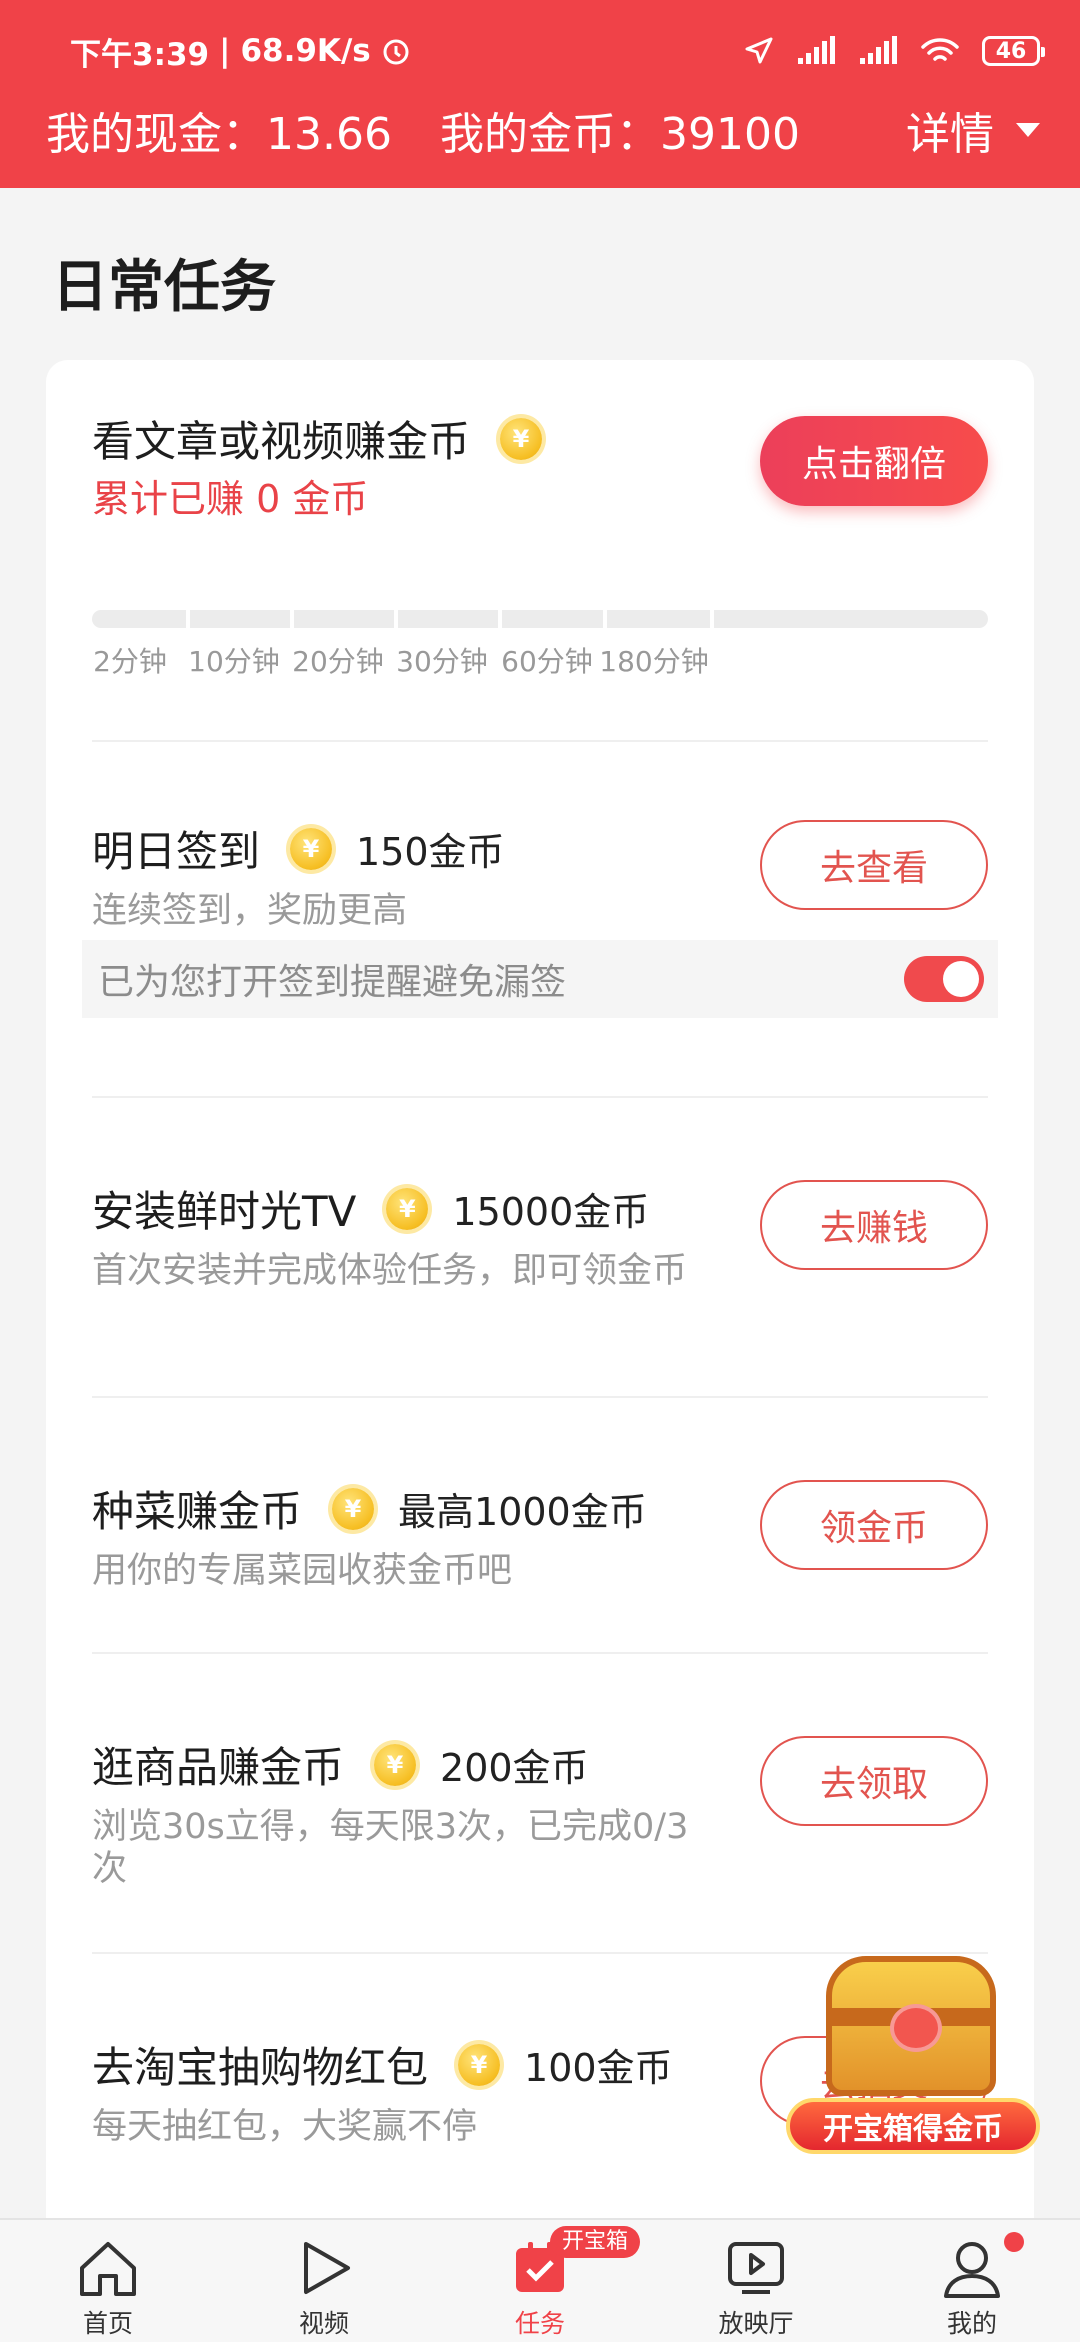  I want to click on coin-value: 39100, so click(729, 134).